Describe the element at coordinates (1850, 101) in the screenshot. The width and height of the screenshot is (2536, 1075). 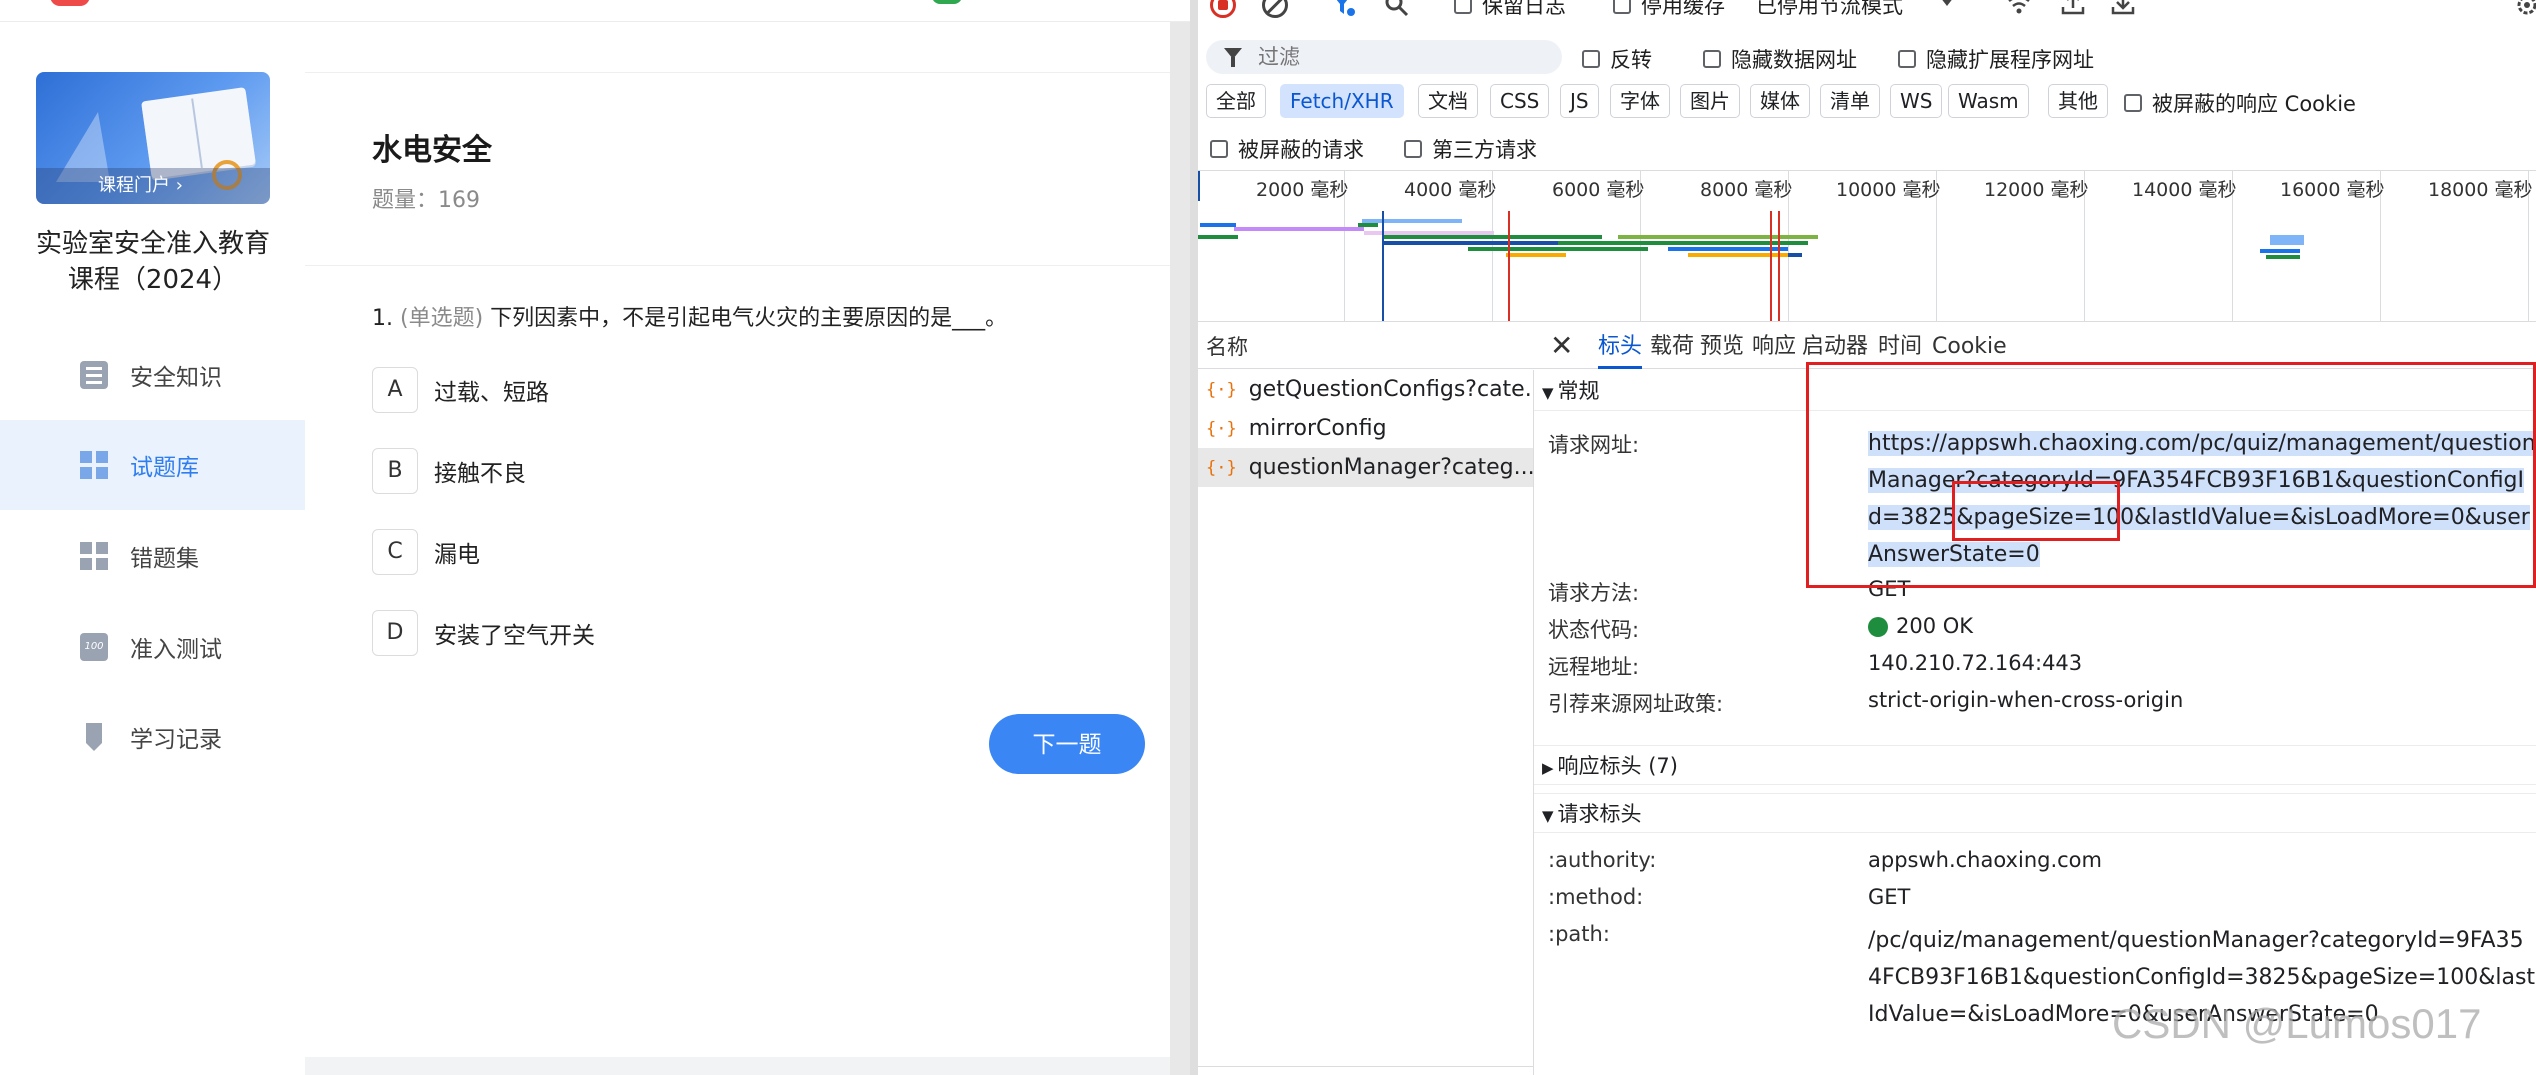
I see `type-chip-manifest: 清单` at that location.